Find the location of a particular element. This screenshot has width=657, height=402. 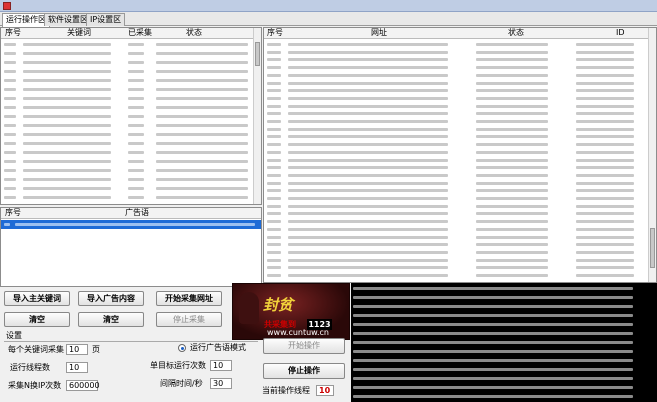

ip-switch-count-input: 600000 is located at coordinates (83, 385).